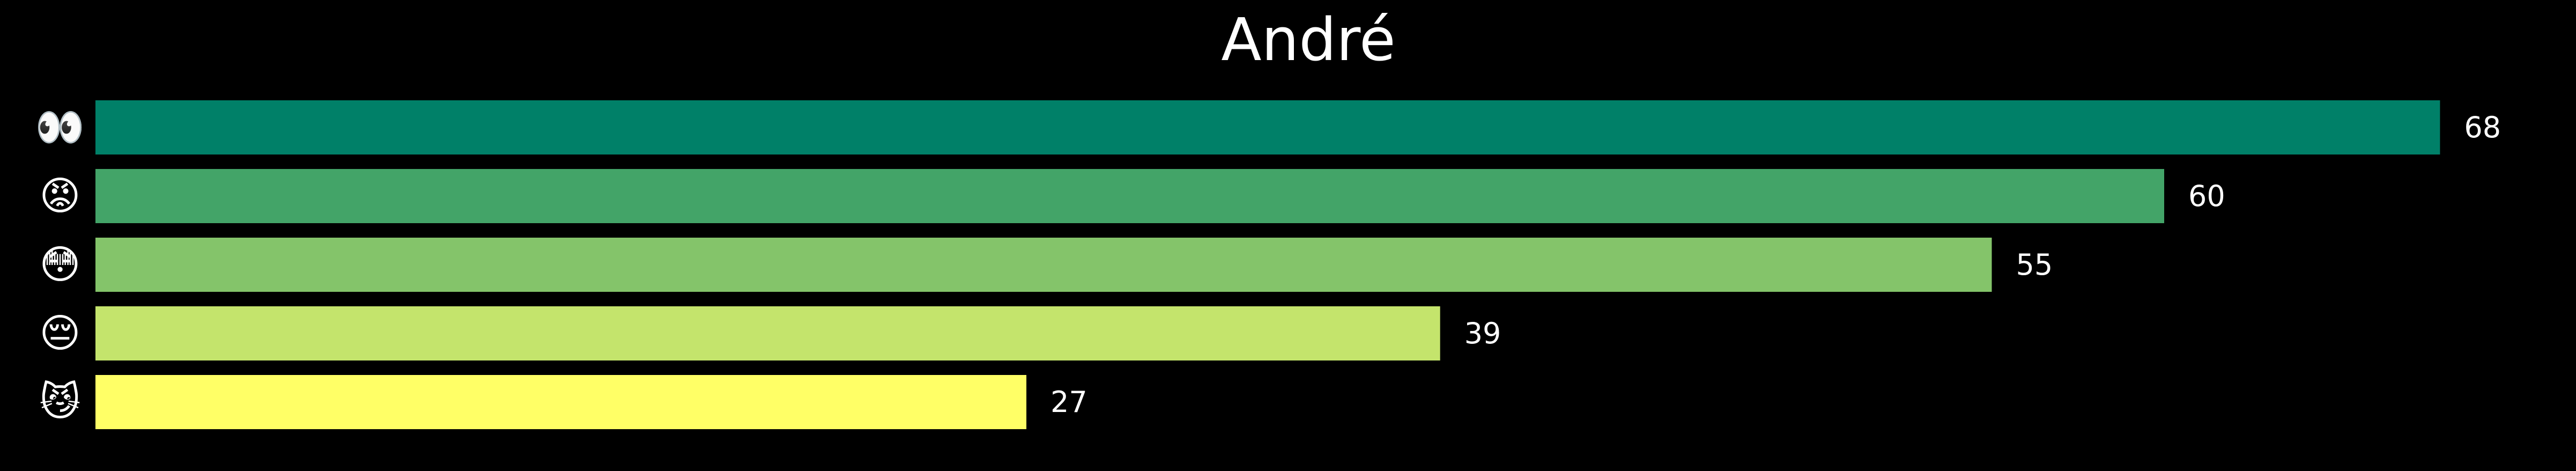 This screenshot has height=471, width=2576. Describe the element at coordinates (59, 265) in the screenshot. I see `category-tick-label-3: 😳` at that location.